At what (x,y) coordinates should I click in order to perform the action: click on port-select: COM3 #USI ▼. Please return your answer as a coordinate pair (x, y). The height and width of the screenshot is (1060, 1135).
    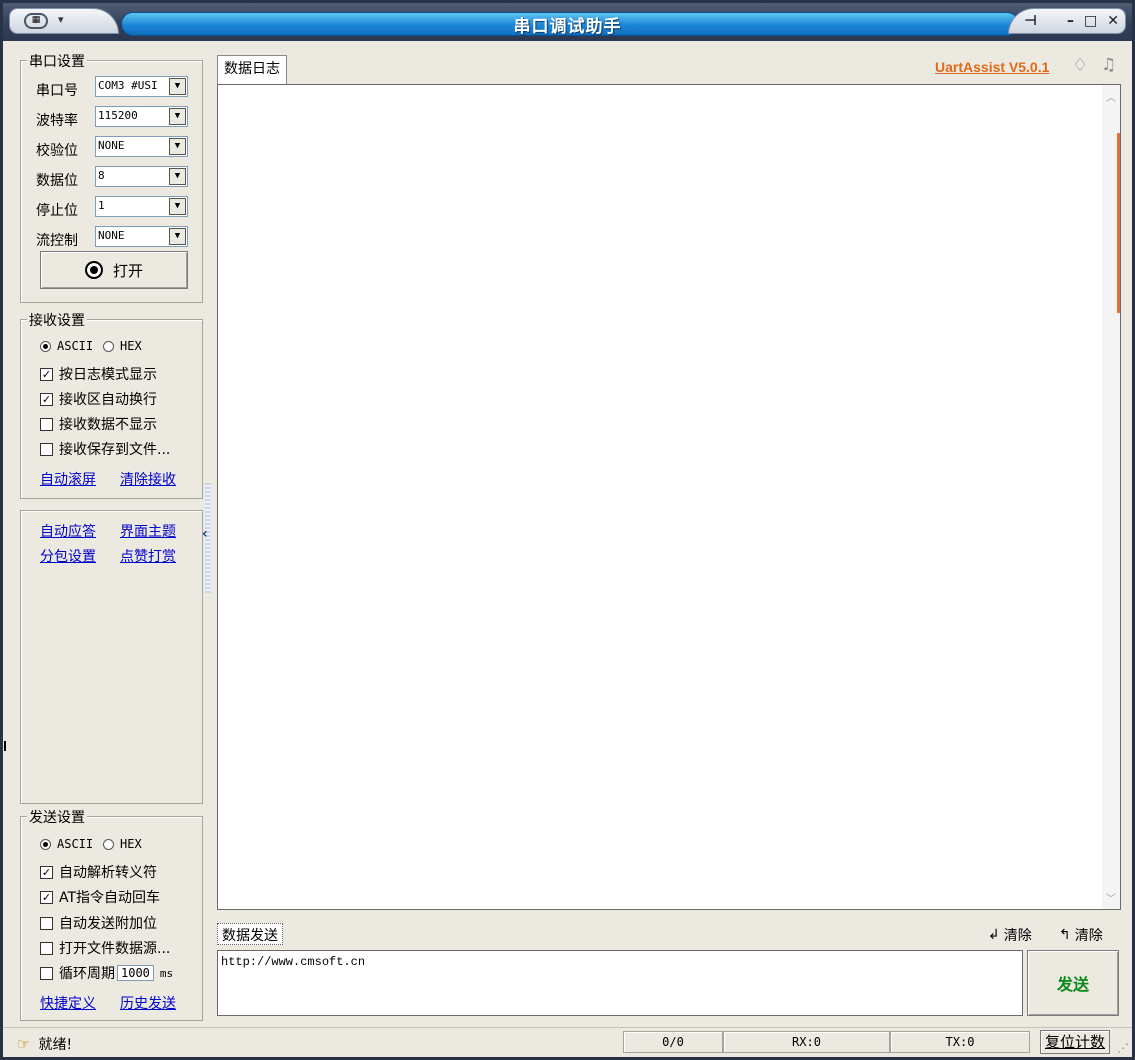
    Looking at the image, I should click on (141, 86).